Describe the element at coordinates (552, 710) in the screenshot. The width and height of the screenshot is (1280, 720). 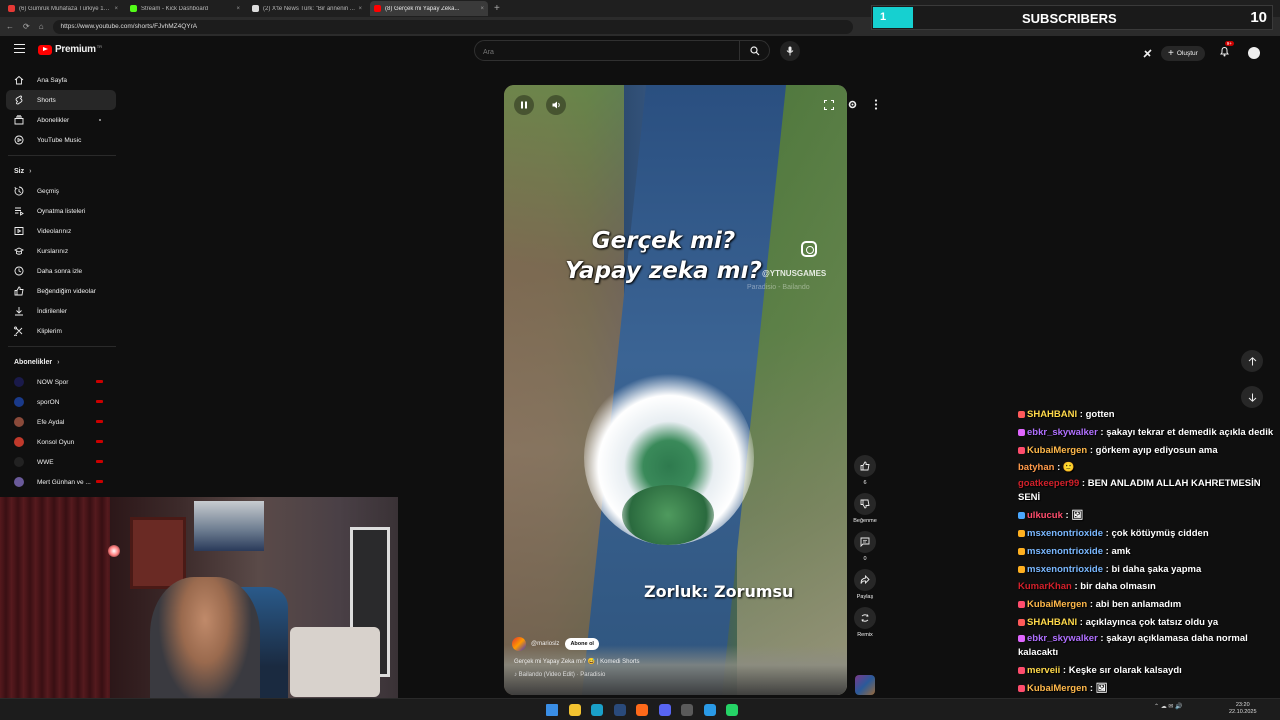
I see `windows-start-icon` at that location.